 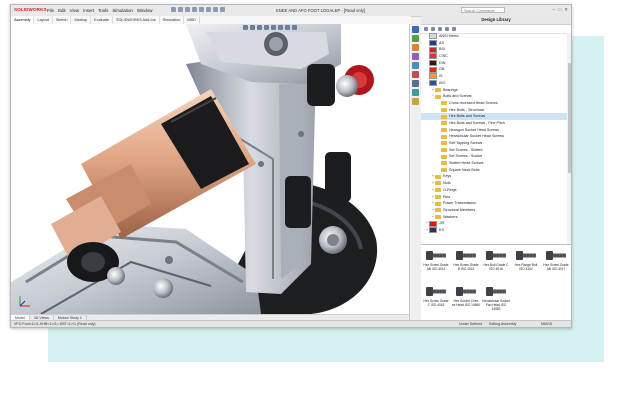 I want to click on tree-item: Hexagon Socket Head Screws, so click(x=494, y=130).